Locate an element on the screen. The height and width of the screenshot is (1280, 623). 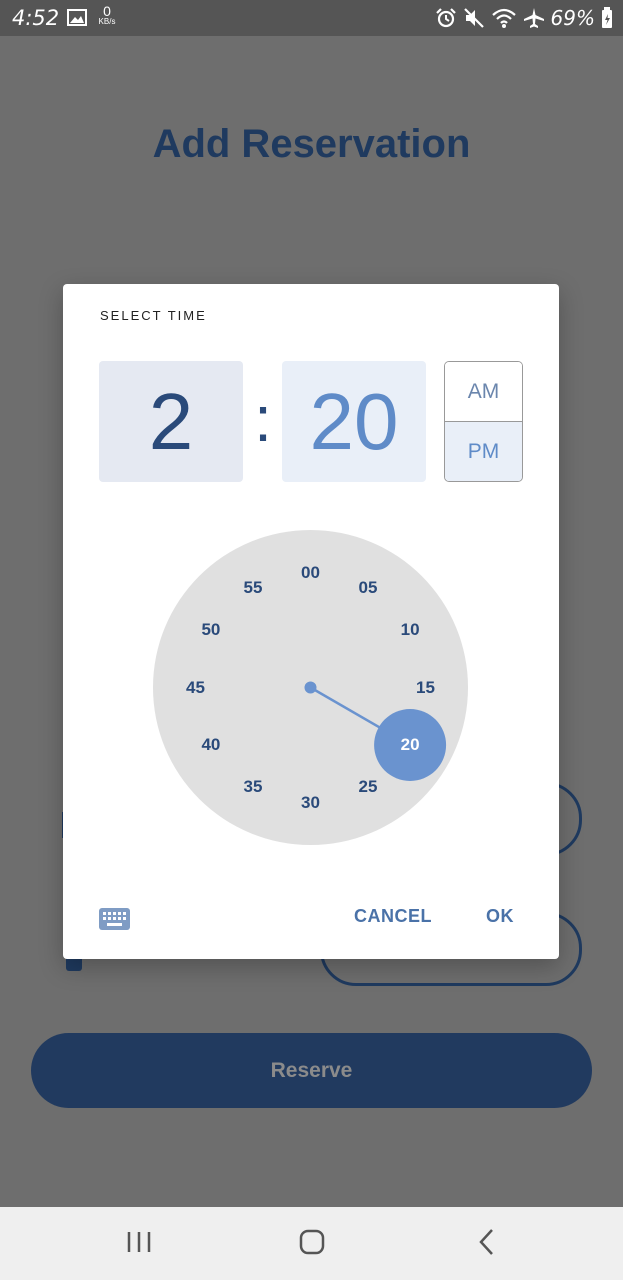
clock-label: 35 is located at coordinates (253, 787).